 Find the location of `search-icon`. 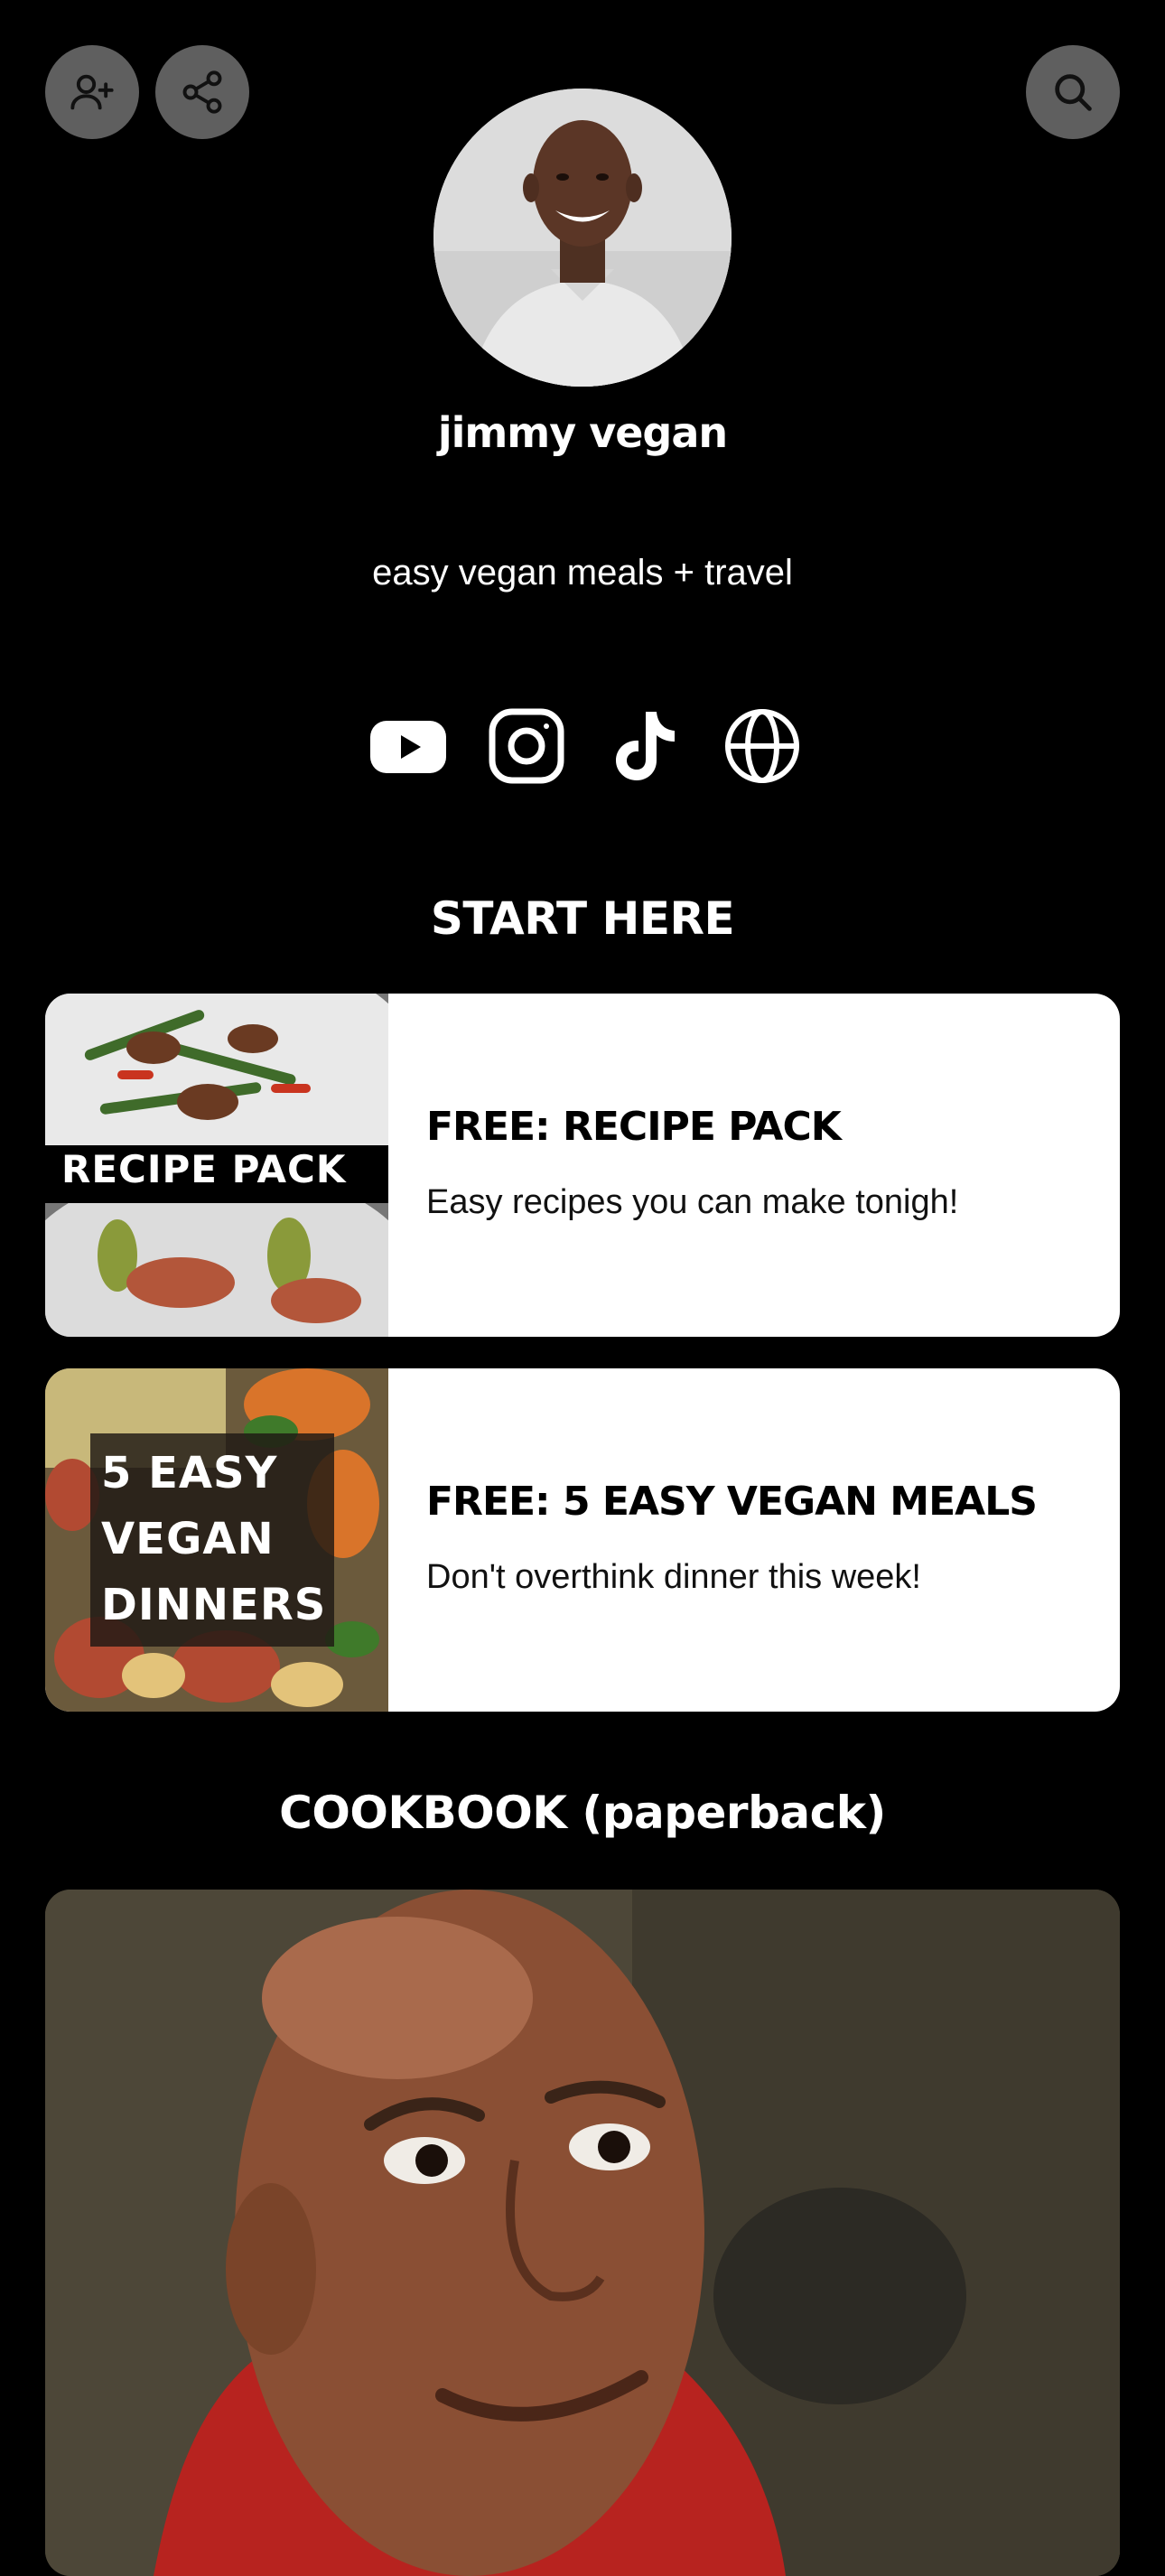

search-icon is located at coordinates (1073, 92).